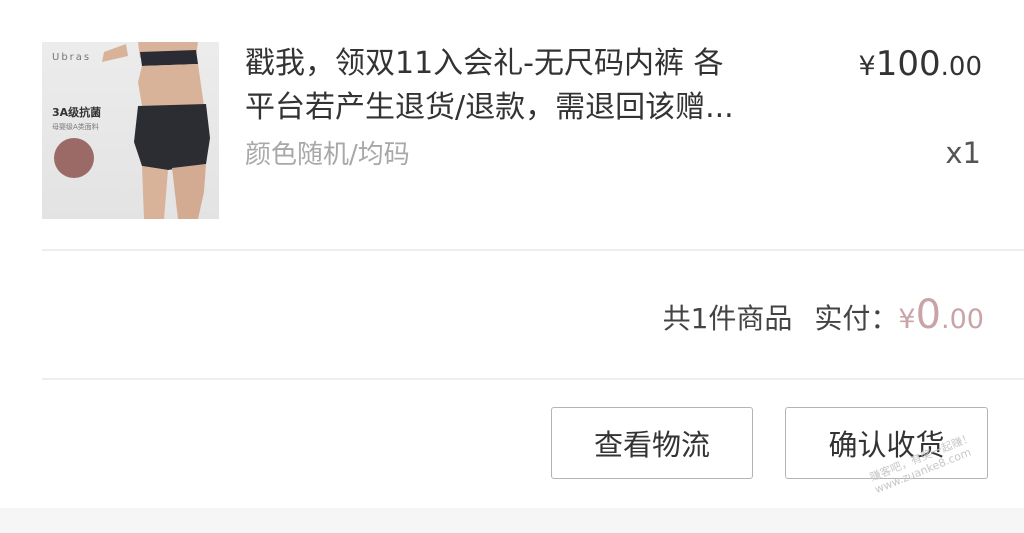 The height and width of the screenshot is (533, 1024). I want to click on amount-currency: ¥, so click(907, 319).